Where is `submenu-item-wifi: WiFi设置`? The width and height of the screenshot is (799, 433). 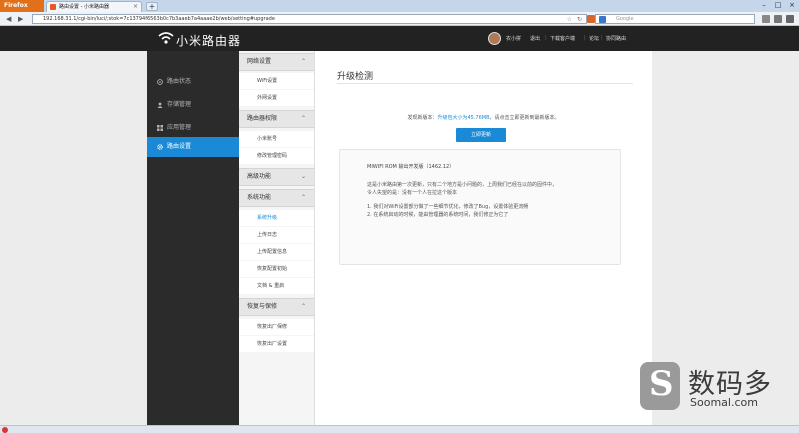 submenu-item-wifi: WiFi设置 is located at coordinates (276, 81).